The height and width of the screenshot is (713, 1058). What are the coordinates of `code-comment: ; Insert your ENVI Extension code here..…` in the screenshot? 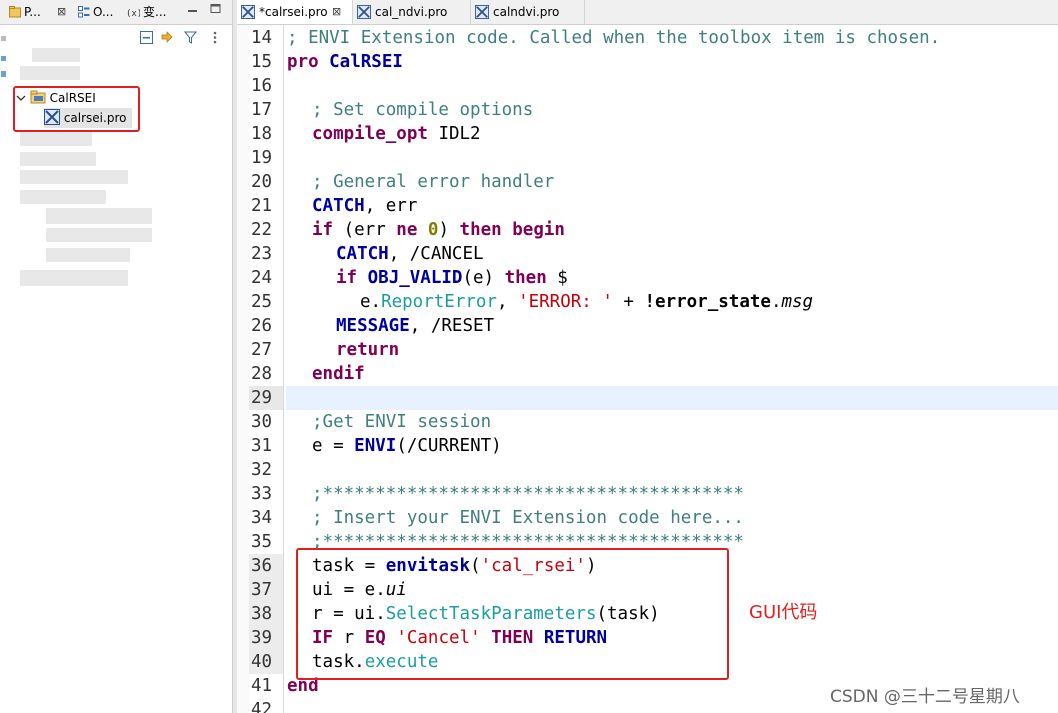 It's located at (528, 518).